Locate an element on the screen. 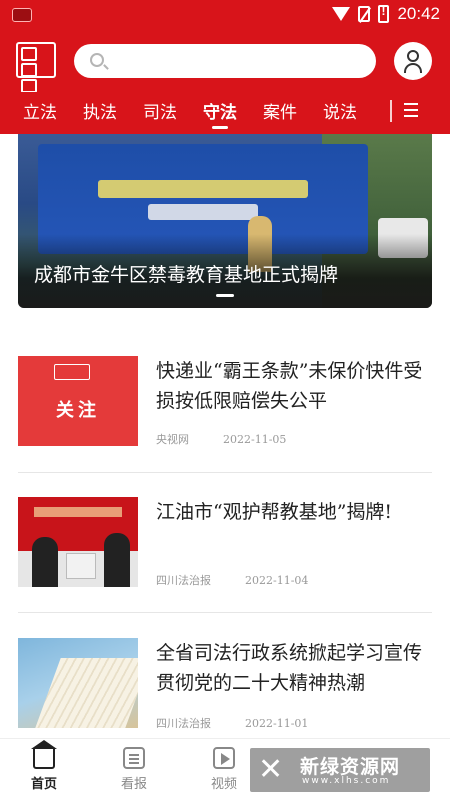  search-input is located at coordinates (239, 61).